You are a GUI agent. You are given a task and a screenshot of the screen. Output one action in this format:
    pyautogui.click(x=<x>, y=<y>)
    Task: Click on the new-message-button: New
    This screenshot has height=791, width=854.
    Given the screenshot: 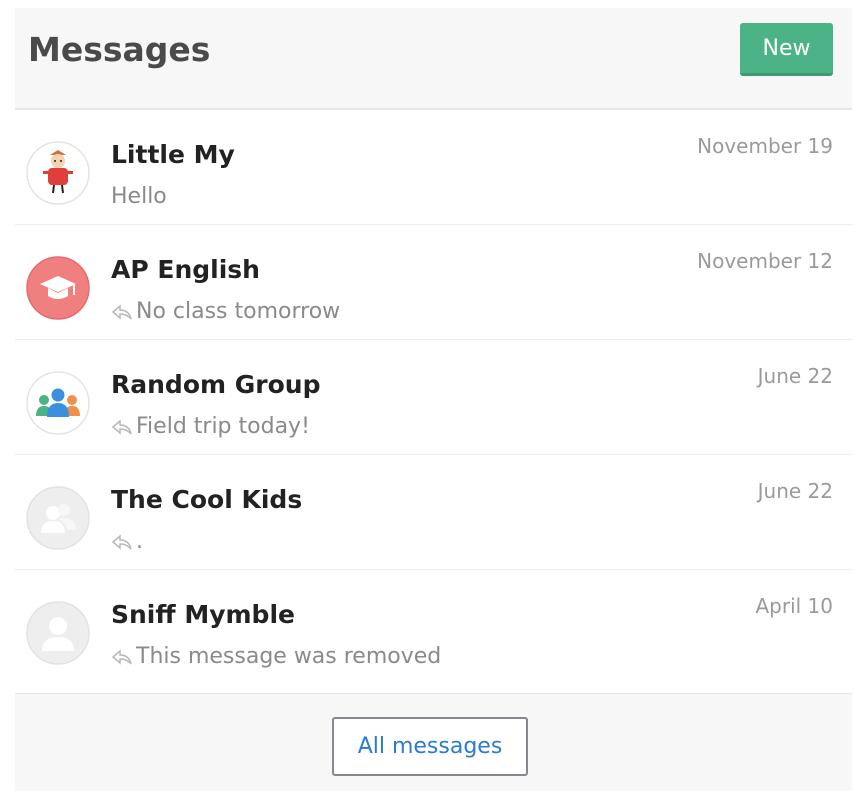 What is the action you would take?
    pyautogui.click(x=786, y=49)
    